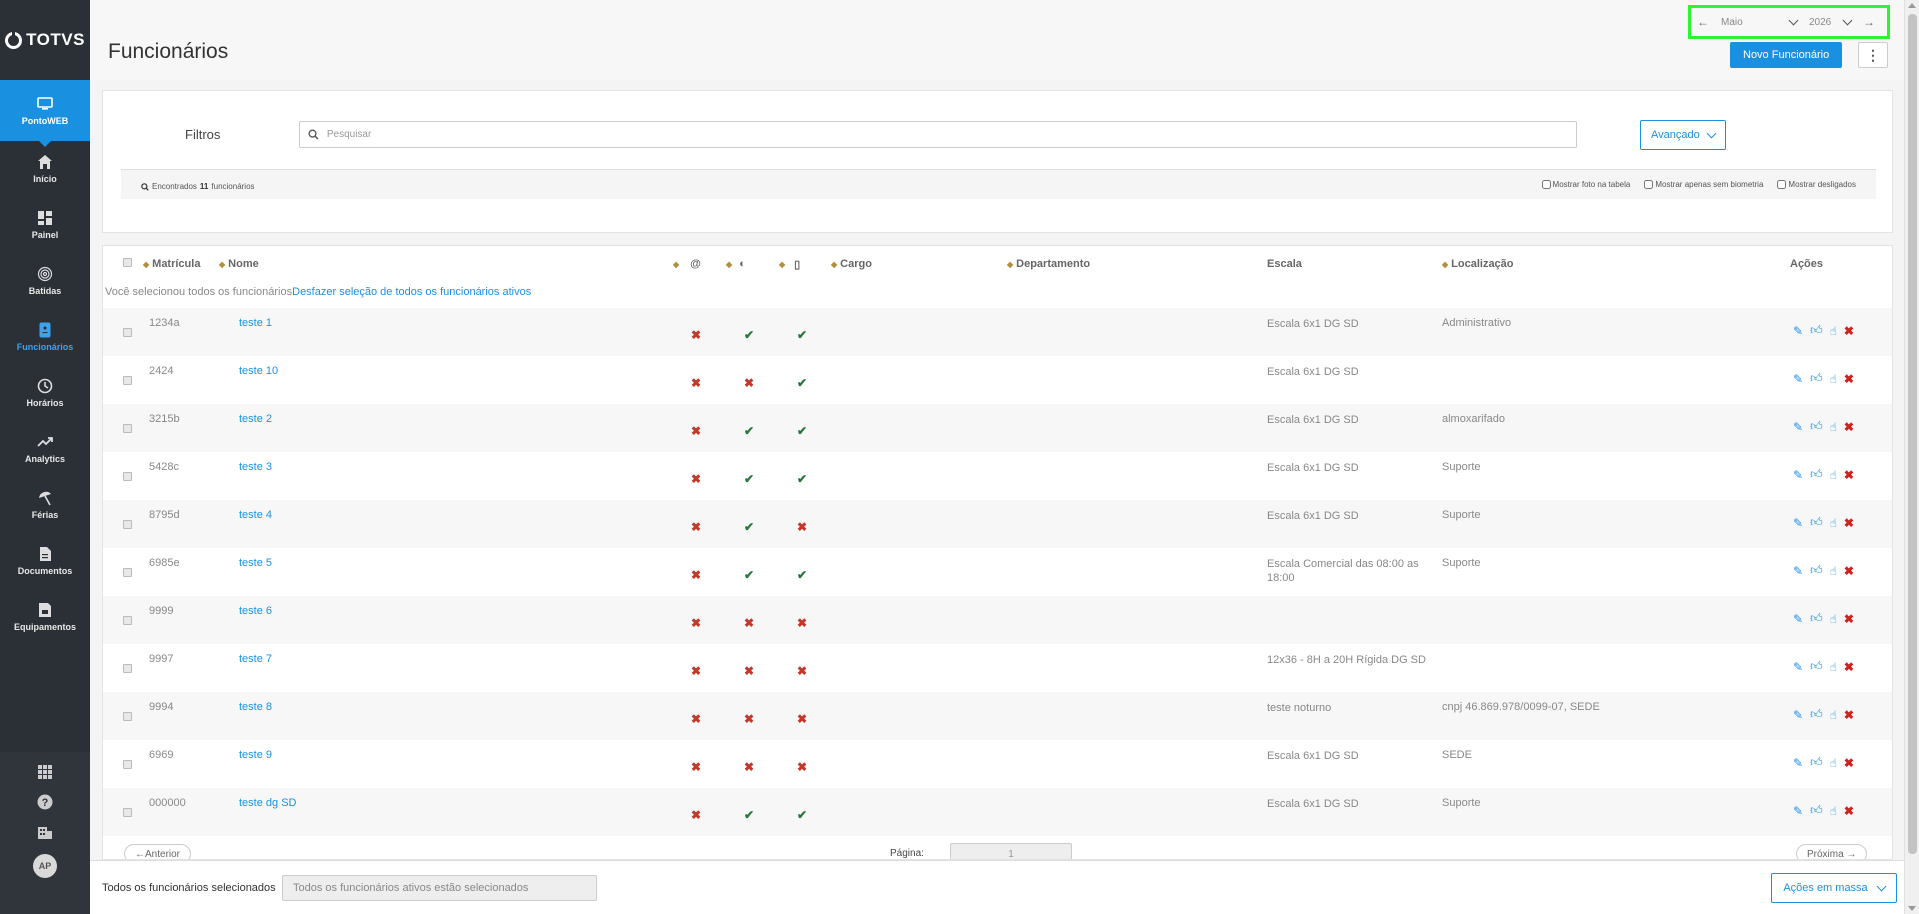 The width and height of the screenshot is (1919, 914). I want to click on employee-name-link: teste dg SD, so click(267, 803).